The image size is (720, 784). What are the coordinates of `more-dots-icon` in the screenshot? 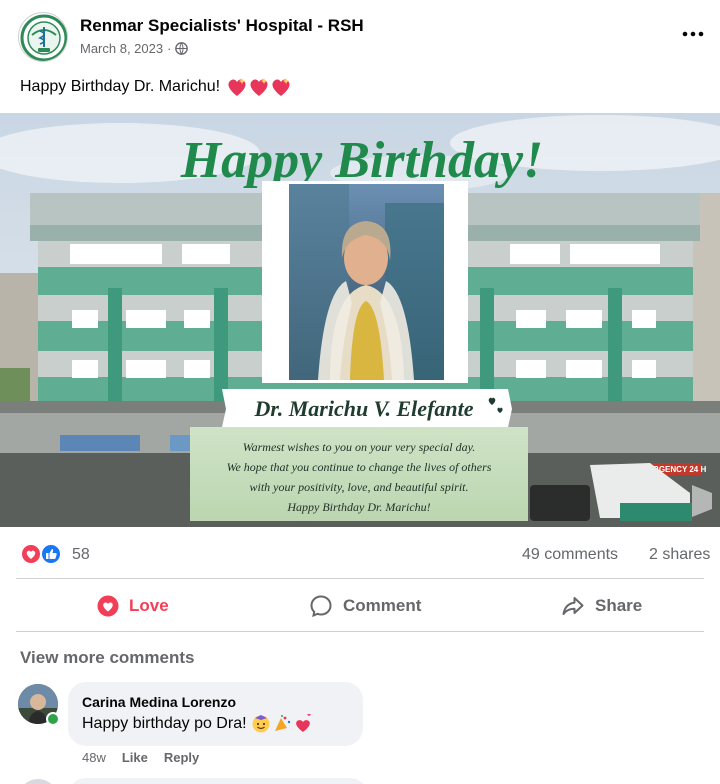 It's located at (693, 34).